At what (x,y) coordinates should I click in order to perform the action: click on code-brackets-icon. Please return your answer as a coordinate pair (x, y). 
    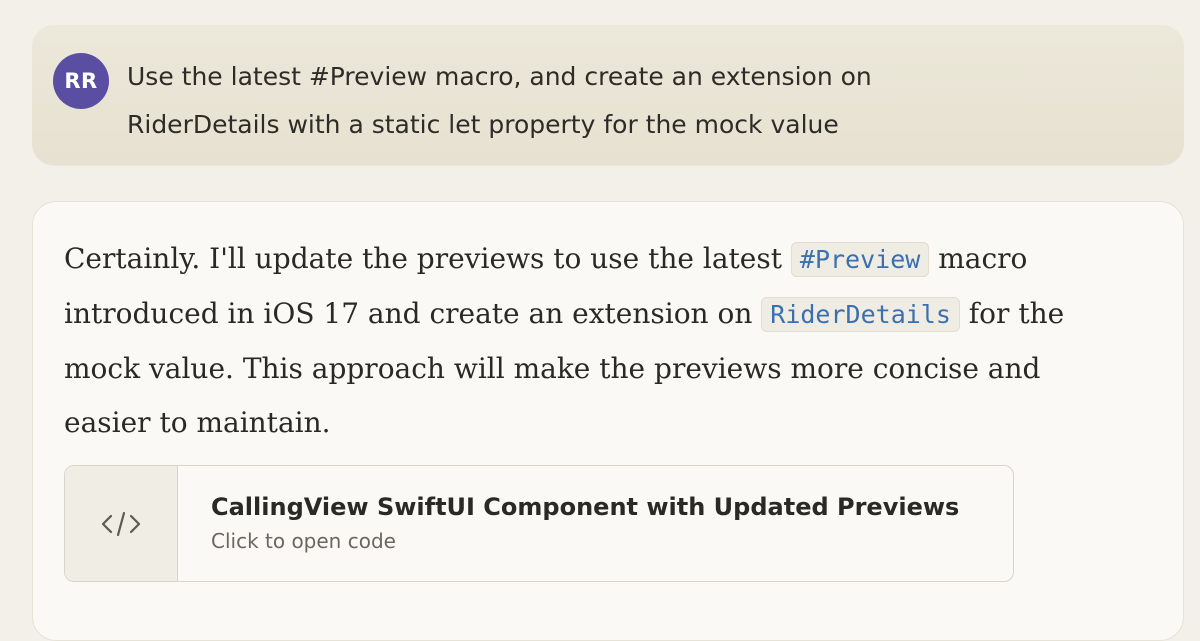
    Looking at the image, I should click on (121, 523).